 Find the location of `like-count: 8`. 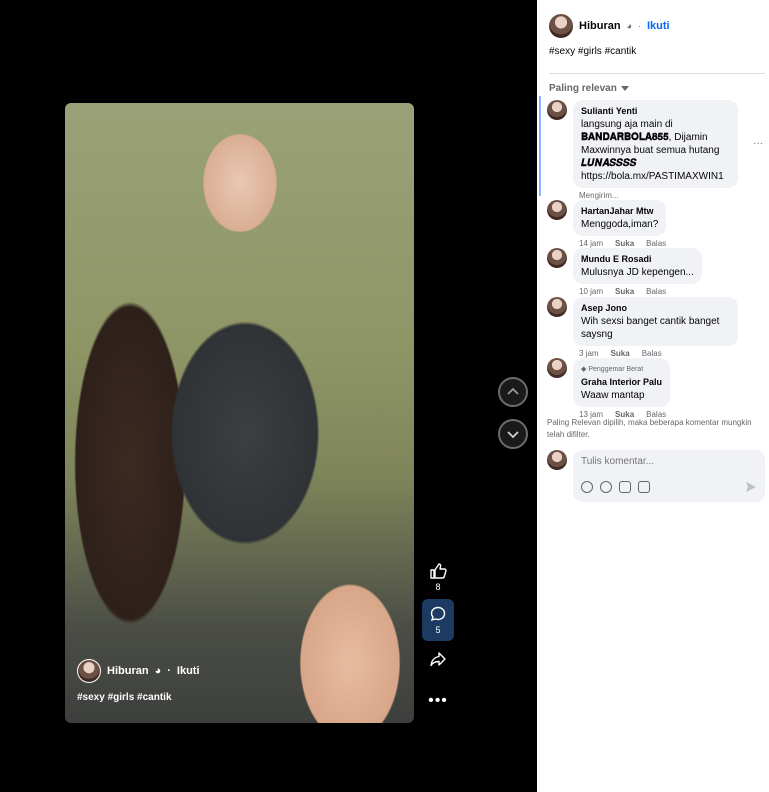

like-count: 8 is located at coordinates (438, 587).